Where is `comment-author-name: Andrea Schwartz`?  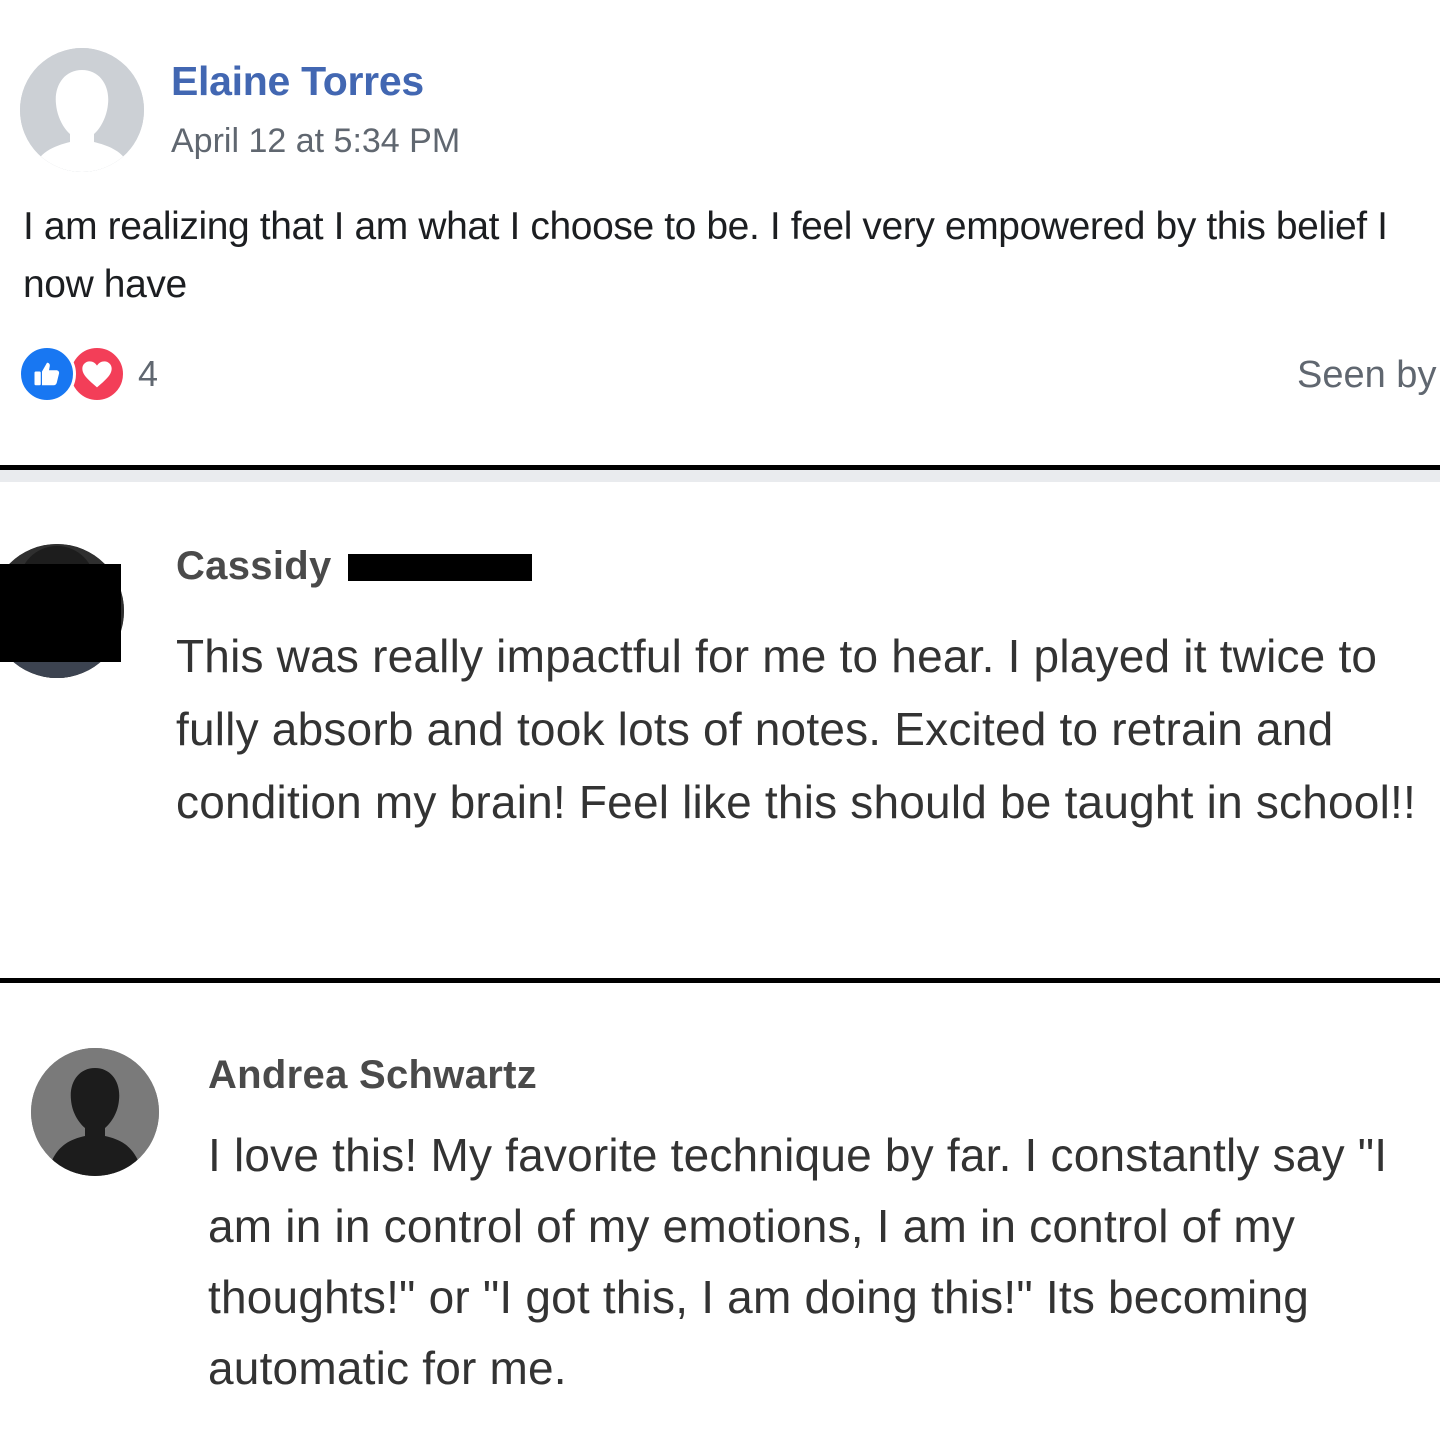
comment-author-name: Andrea Schwartz is located at coordinates (372, 1075).